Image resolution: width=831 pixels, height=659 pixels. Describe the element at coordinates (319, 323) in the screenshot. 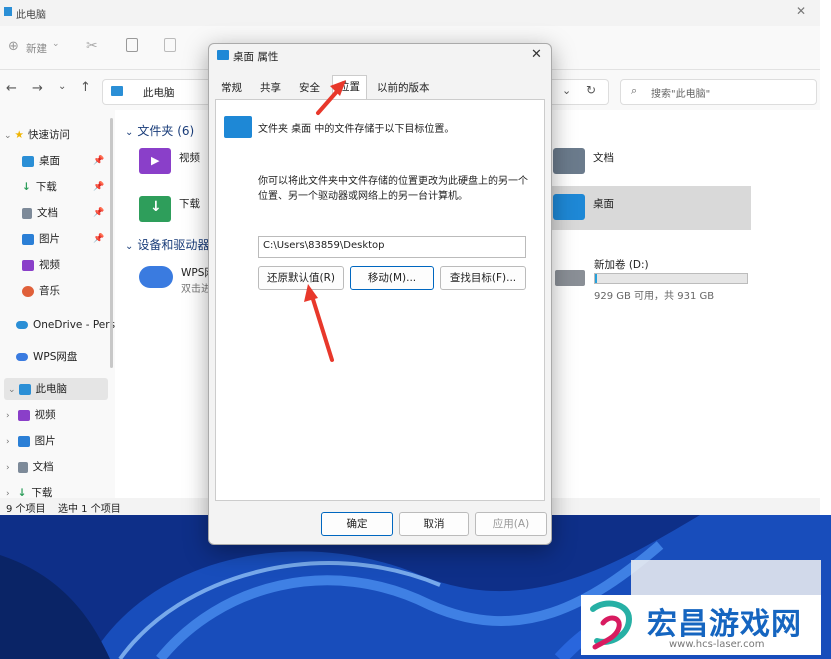

I see `arrow-to-restore-button` at that location.